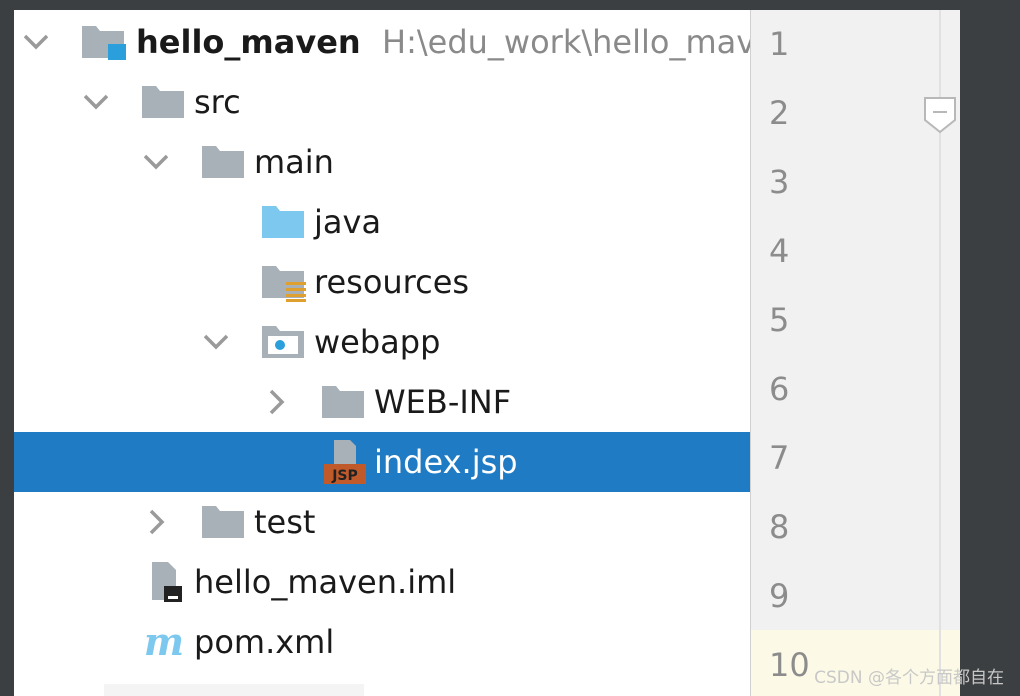 The width and height of the screenshot is (1020, 696). I want to click on tree-item-webapp: webapp, so click(382, 342).